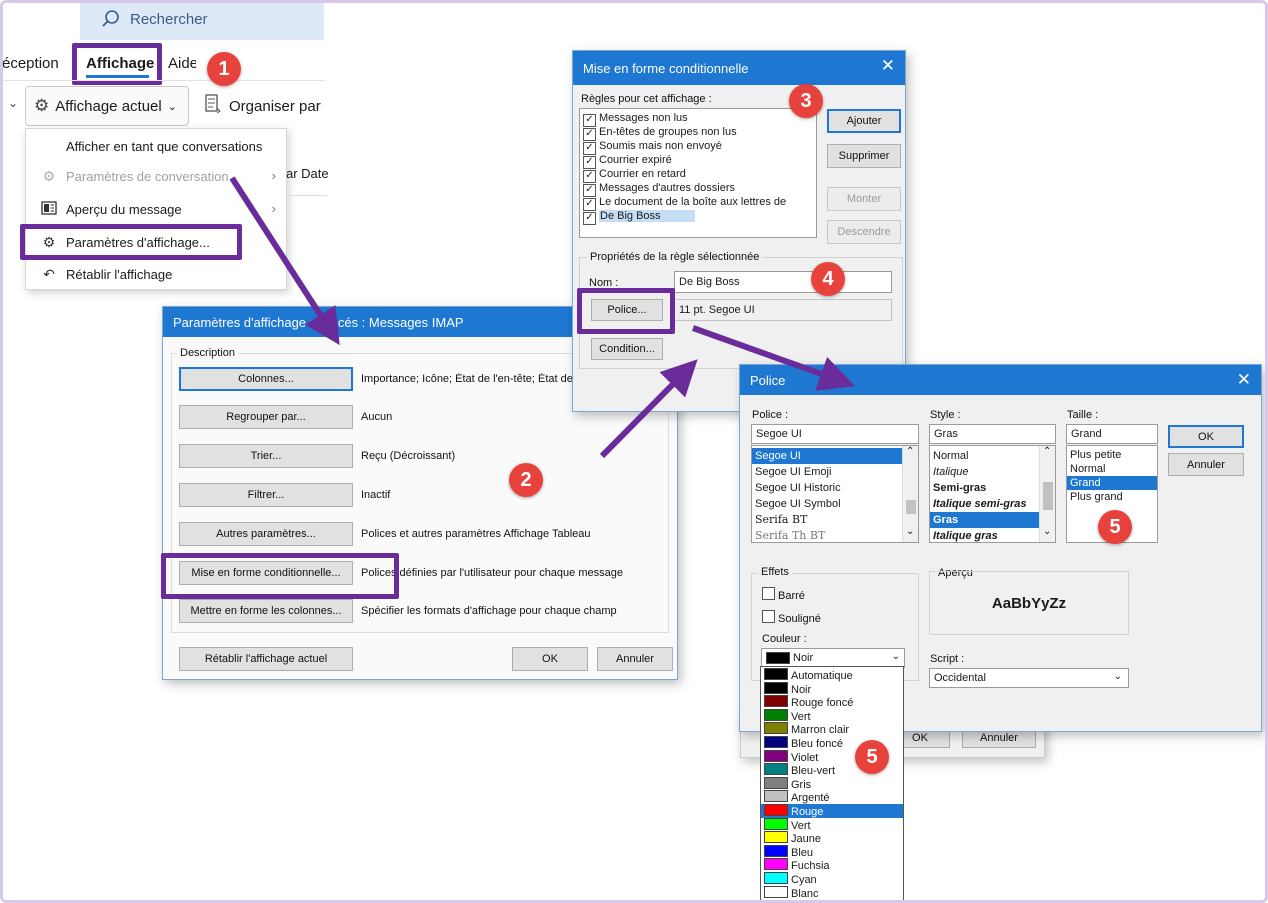 Image resolution: width=1268 pixels, height=903 pixels. Describe the element at coordinates (872, 757) in the screenshot. I see `step-badge-5-color: 5` at that location.